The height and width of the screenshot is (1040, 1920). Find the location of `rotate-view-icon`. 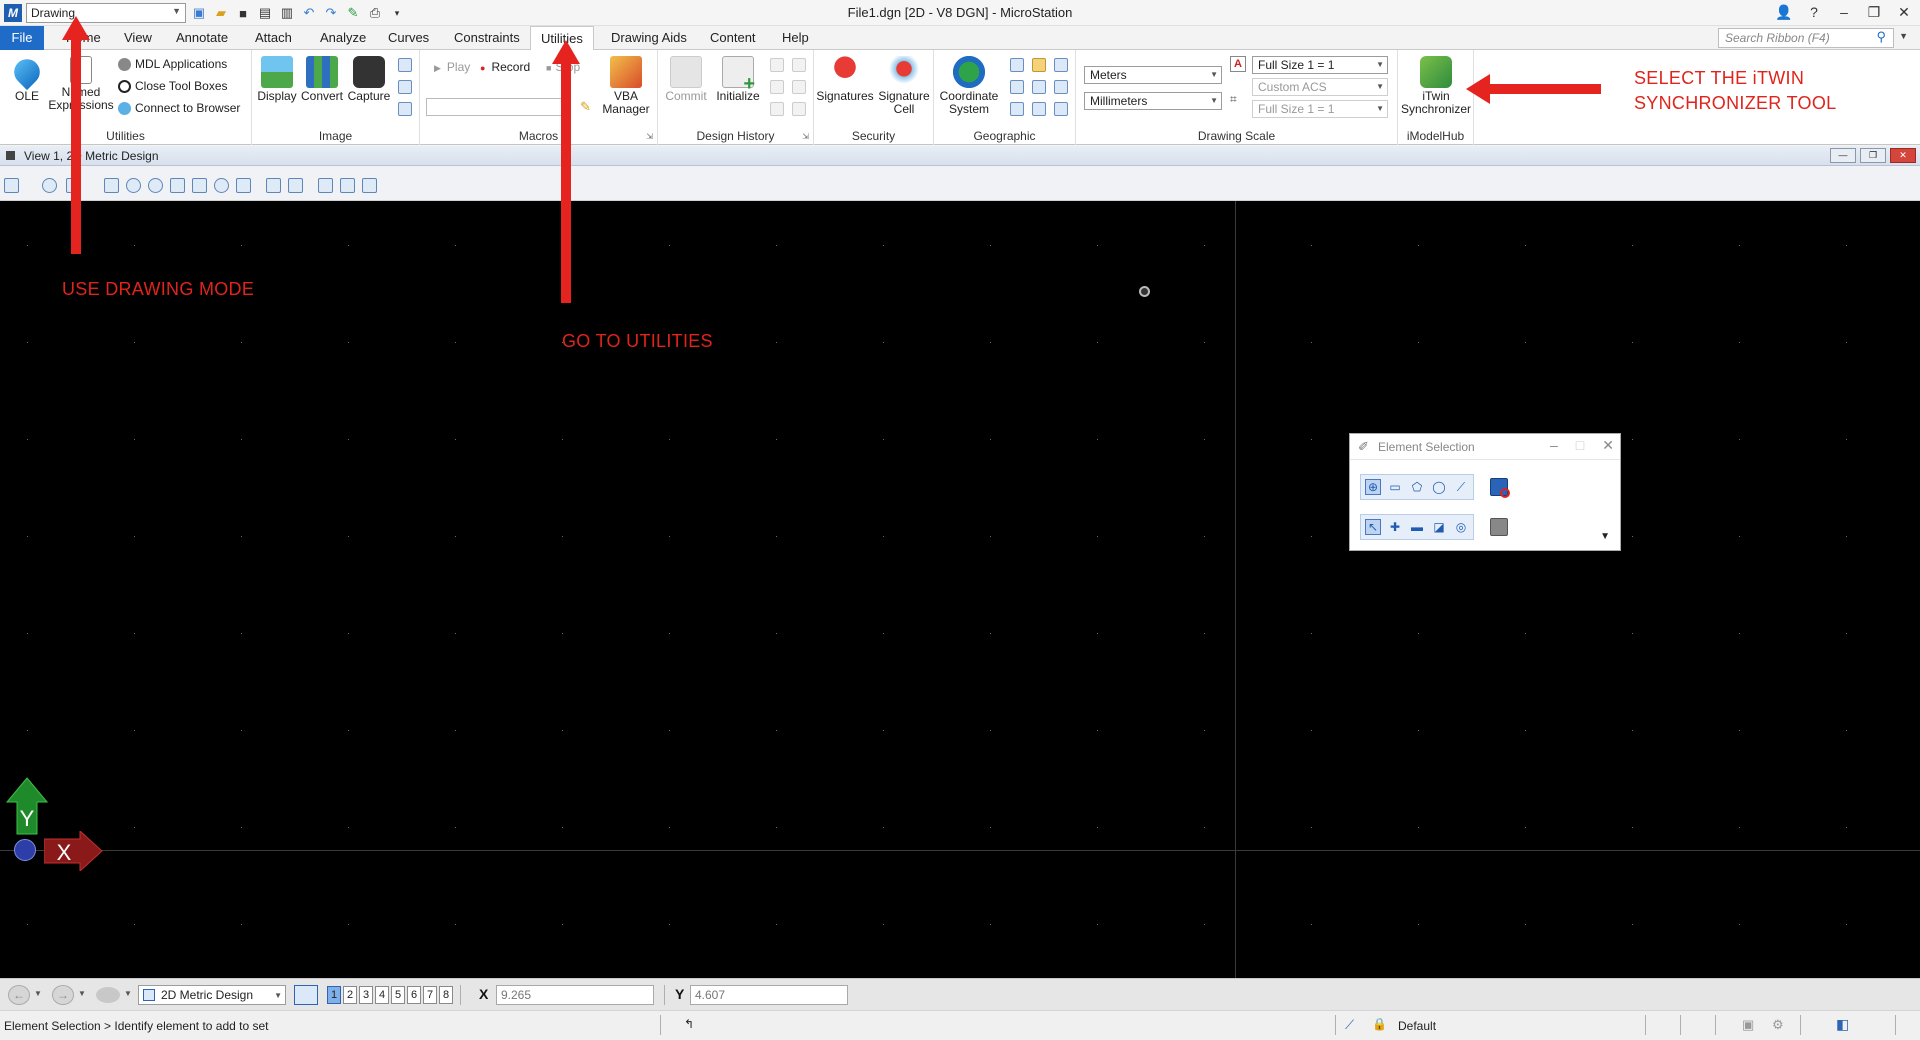

rotate-view-icon is located at coordinates (221, 185).